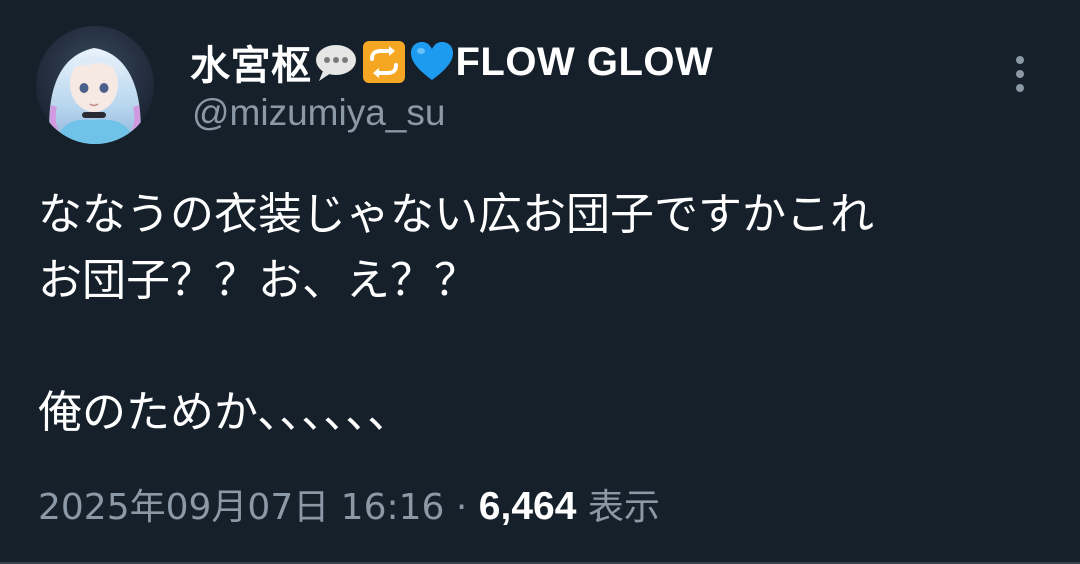 Image resolution: width=1080 pixels, height=564 pixels. I want to click on display-name-prefix: 水宮枢, so click(251, 66).